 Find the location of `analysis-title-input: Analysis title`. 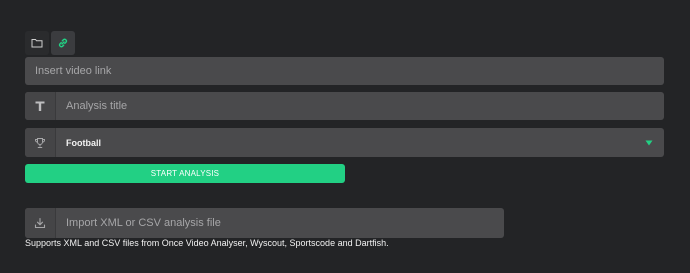

analysis-title-input: Analysis title is located at coordinates (344, 106).